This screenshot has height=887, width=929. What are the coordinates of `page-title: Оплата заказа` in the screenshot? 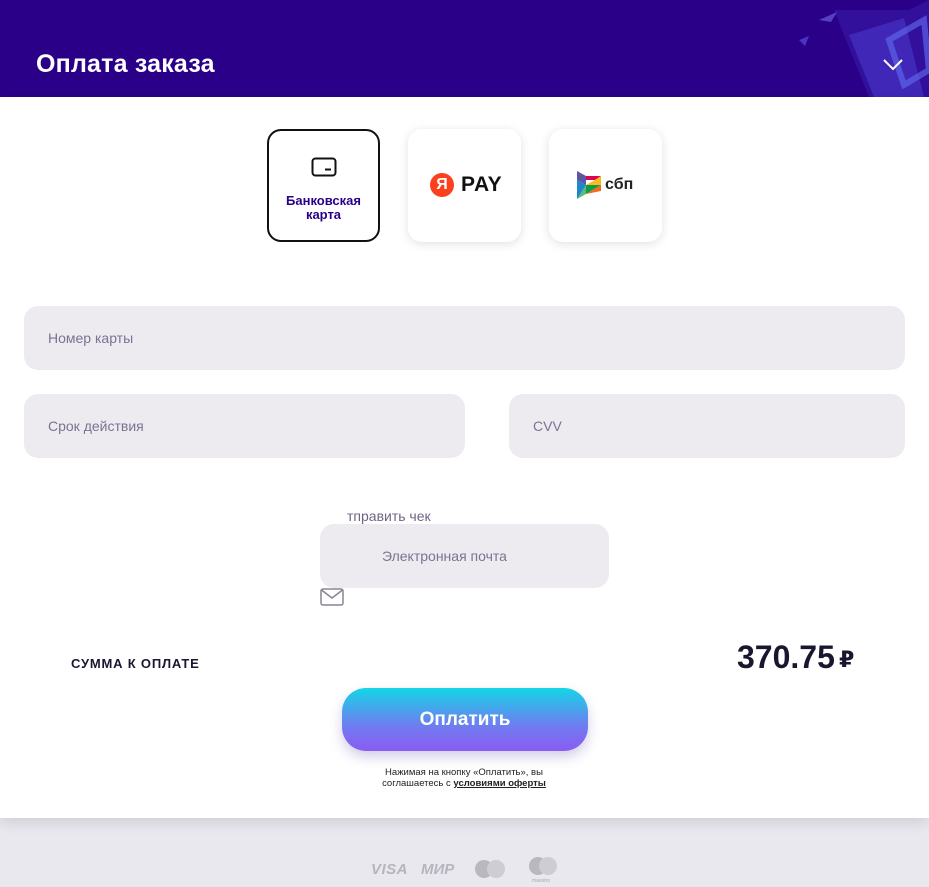 It's located at (125, 64).